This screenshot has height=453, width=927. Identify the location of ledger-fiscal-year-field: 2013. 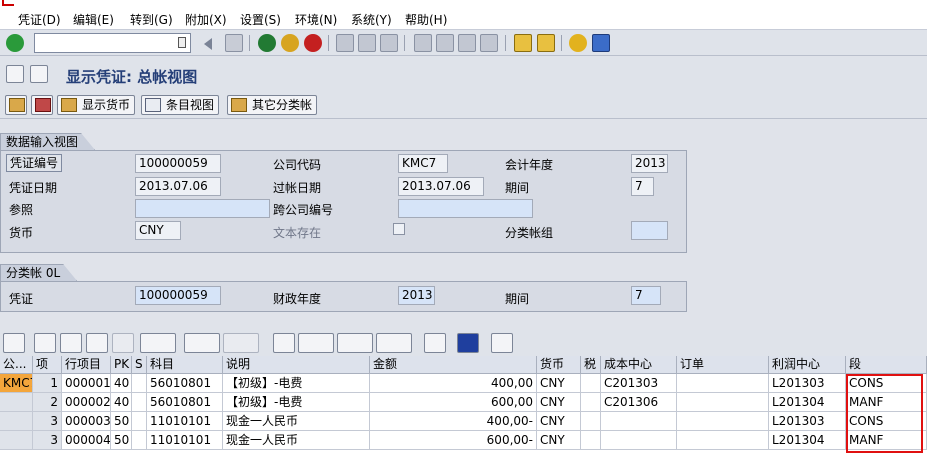
(416, 295).